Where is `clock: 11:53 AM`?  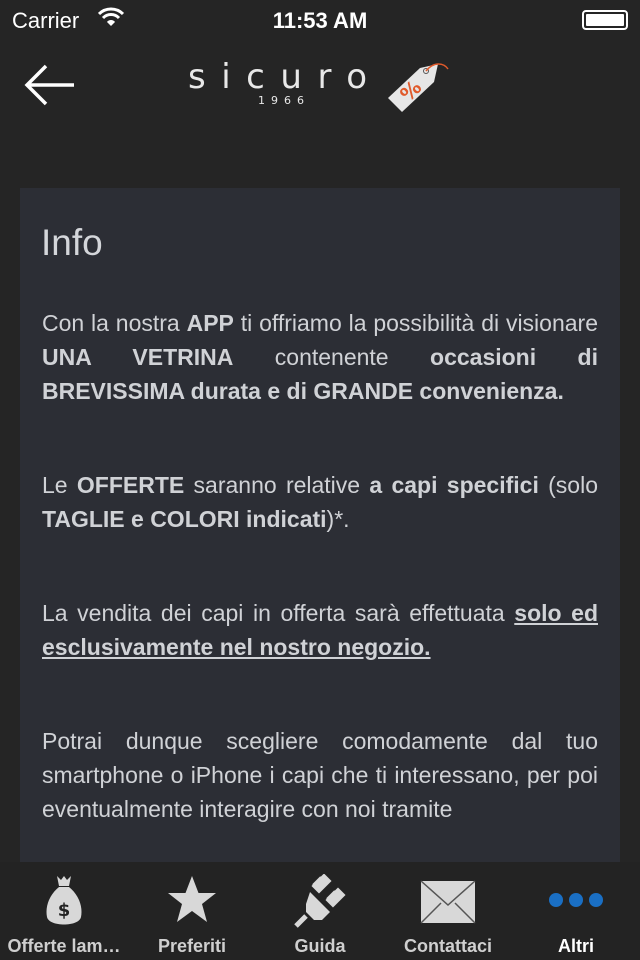 clock: 11:53 AM is located at coordinates (320, 20).